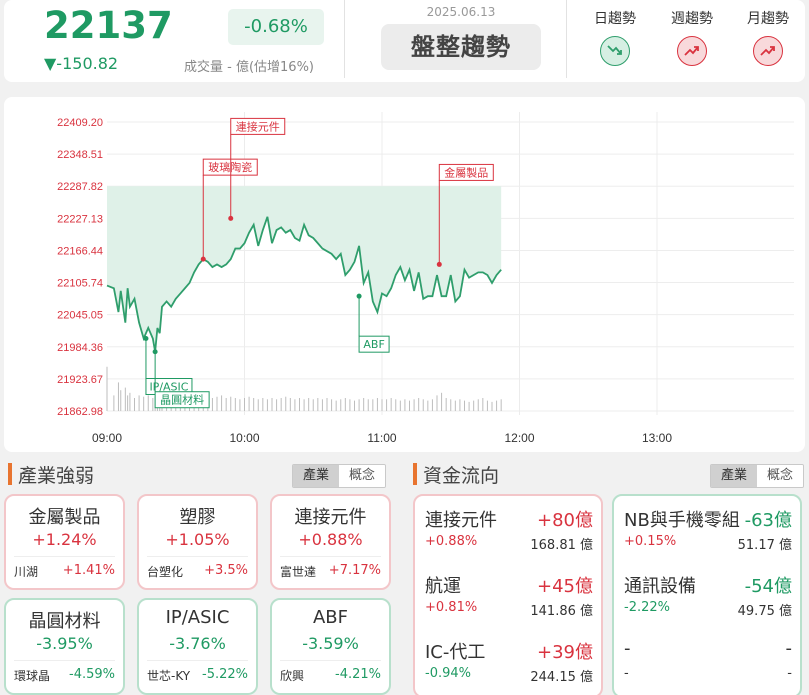  I want to click on monthly-trend: 月趨勢, so click(768, 37).